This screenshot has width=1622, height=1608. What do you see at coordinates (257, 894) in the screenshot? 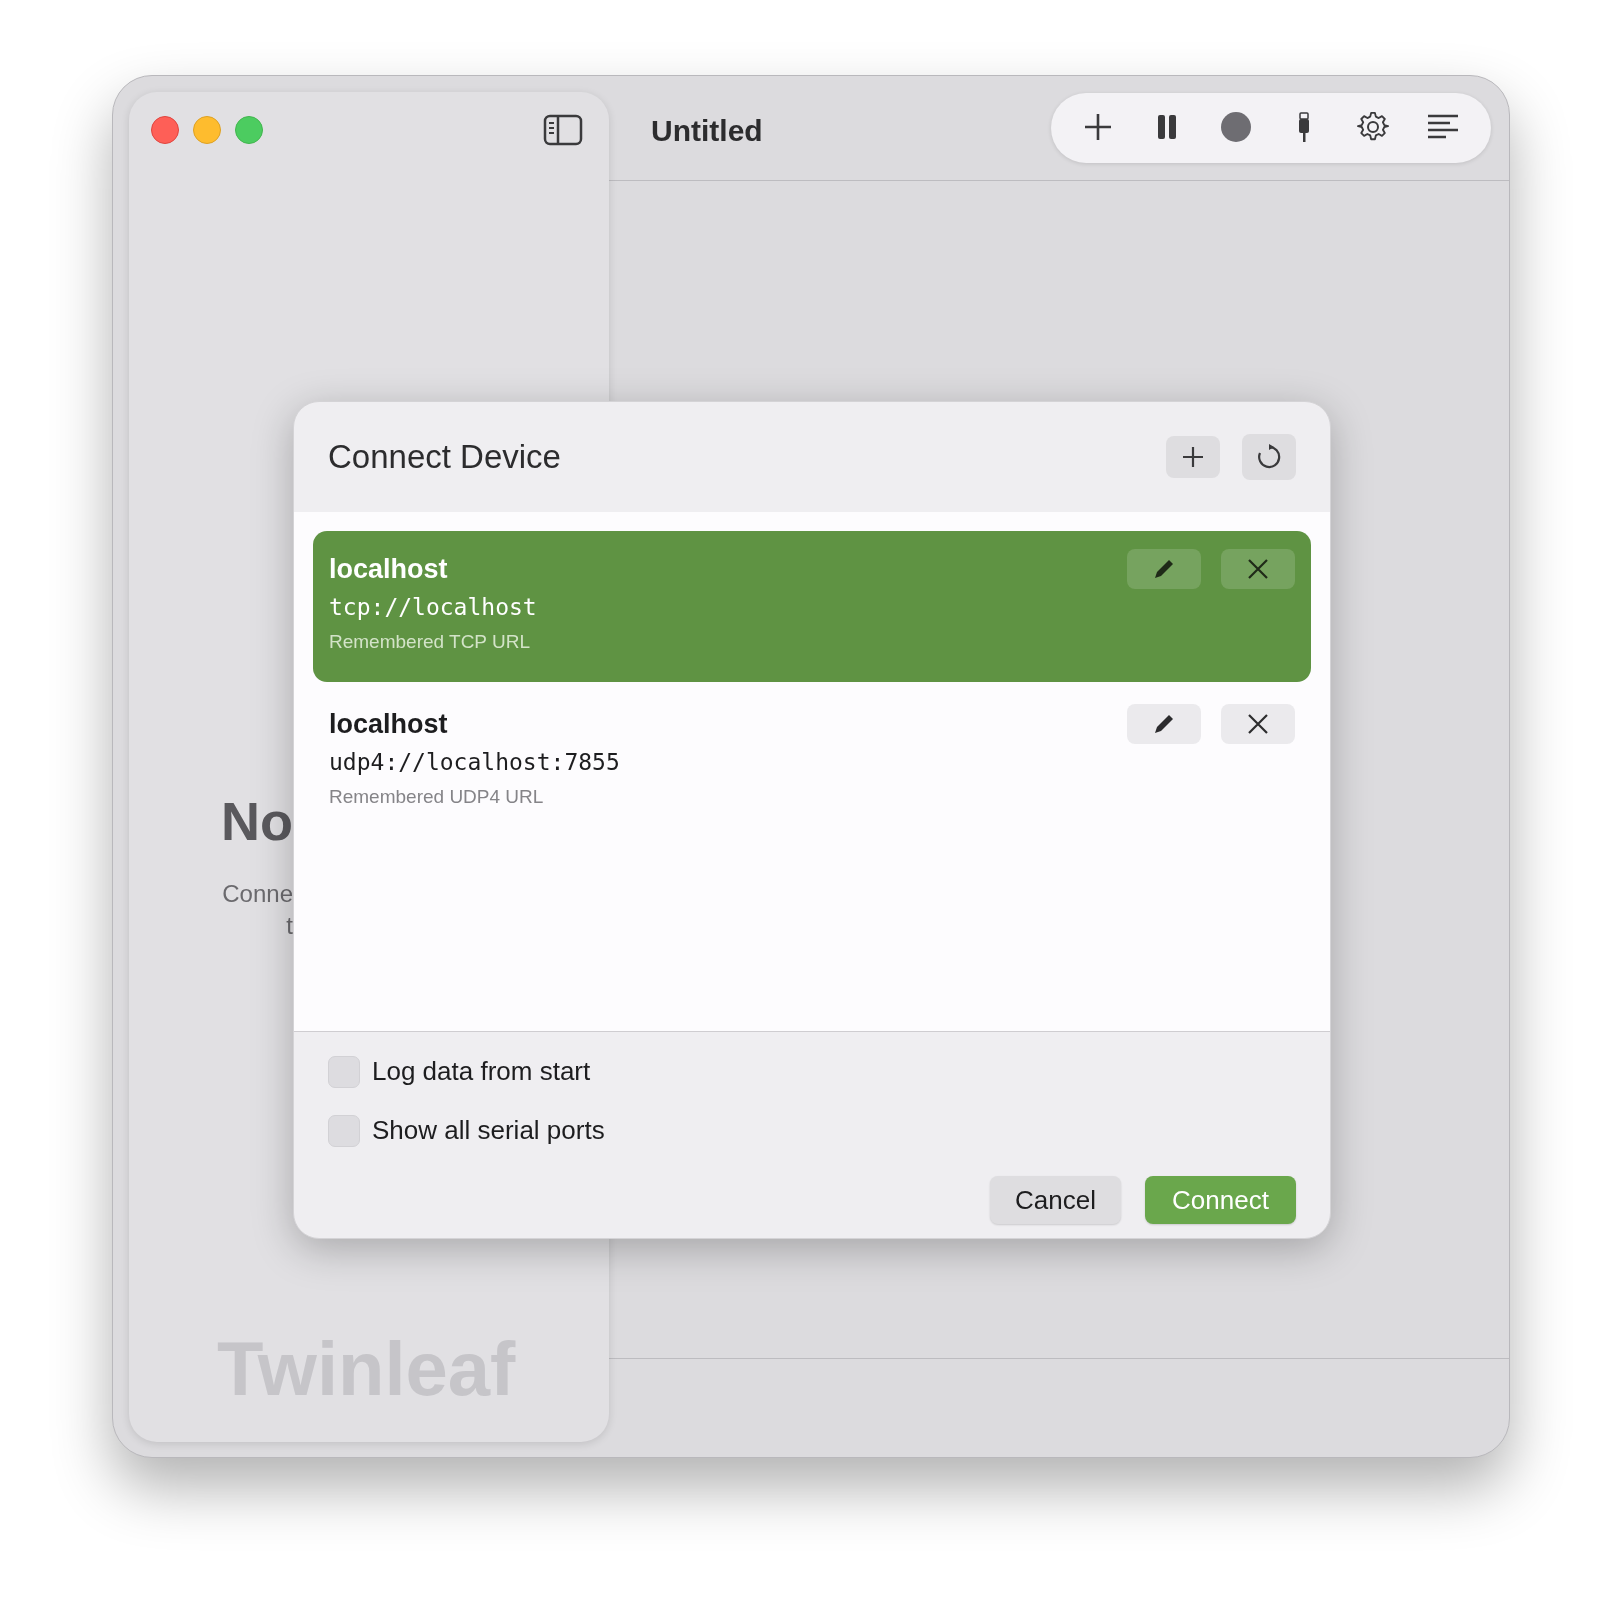
I see `empty-state-text: Conne` at bounding box center [257, 894].